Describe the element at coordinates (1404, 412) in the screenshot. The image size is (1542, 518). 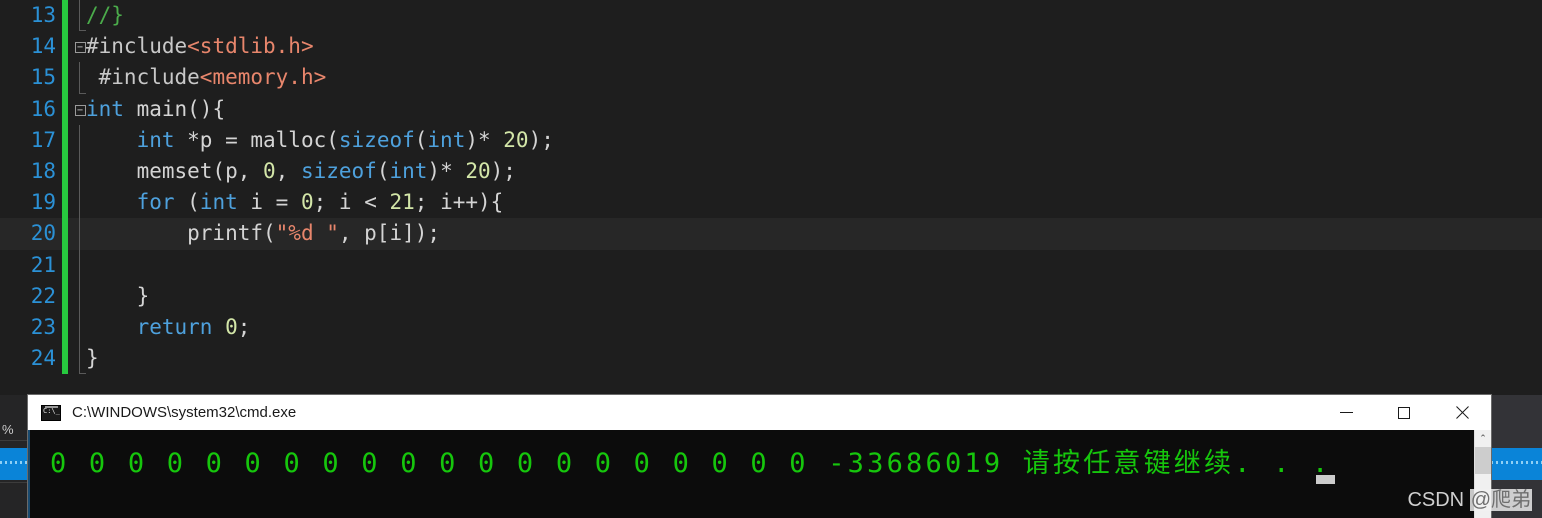
I see `maximize-button` at that location.